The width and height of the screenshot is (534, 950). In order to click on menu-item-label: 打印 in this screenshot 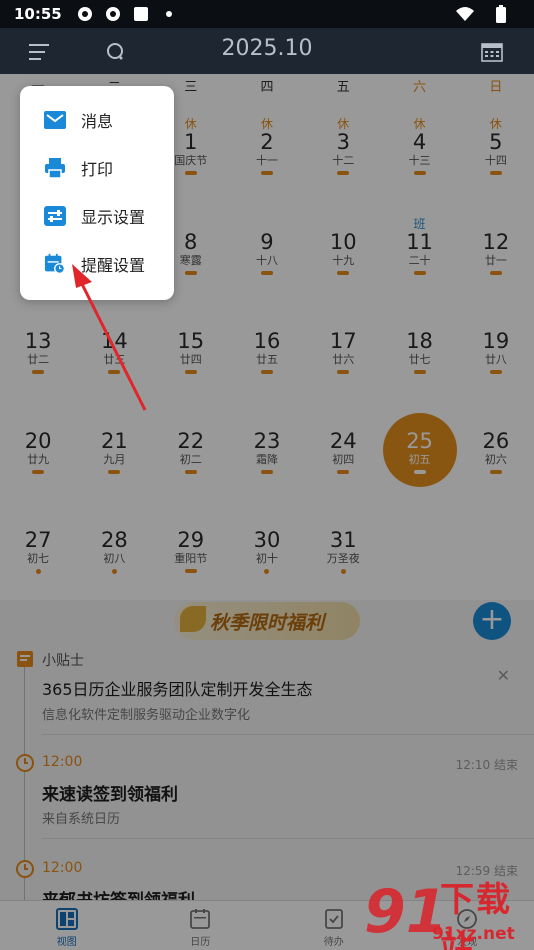, I will do `click(97, 169)`.